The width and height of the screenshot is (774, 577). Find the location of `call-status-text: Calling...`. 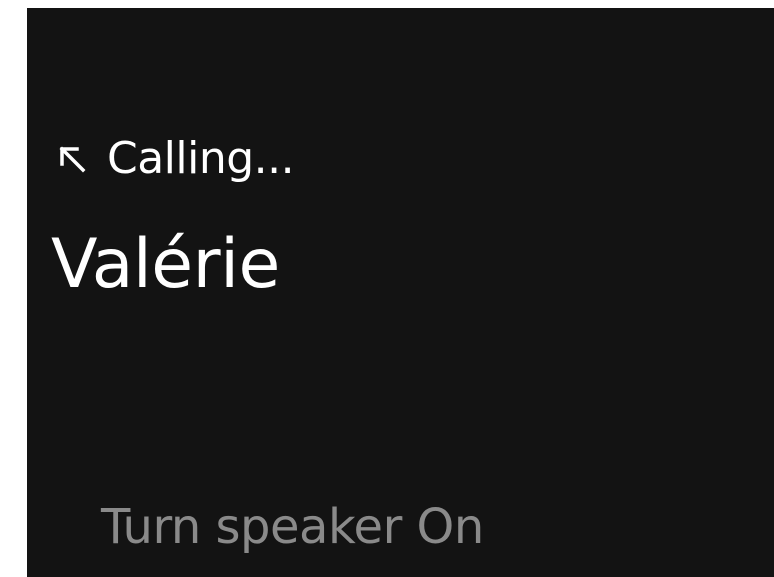

call-status-text: Calling... is located at coordinates (201, 158).